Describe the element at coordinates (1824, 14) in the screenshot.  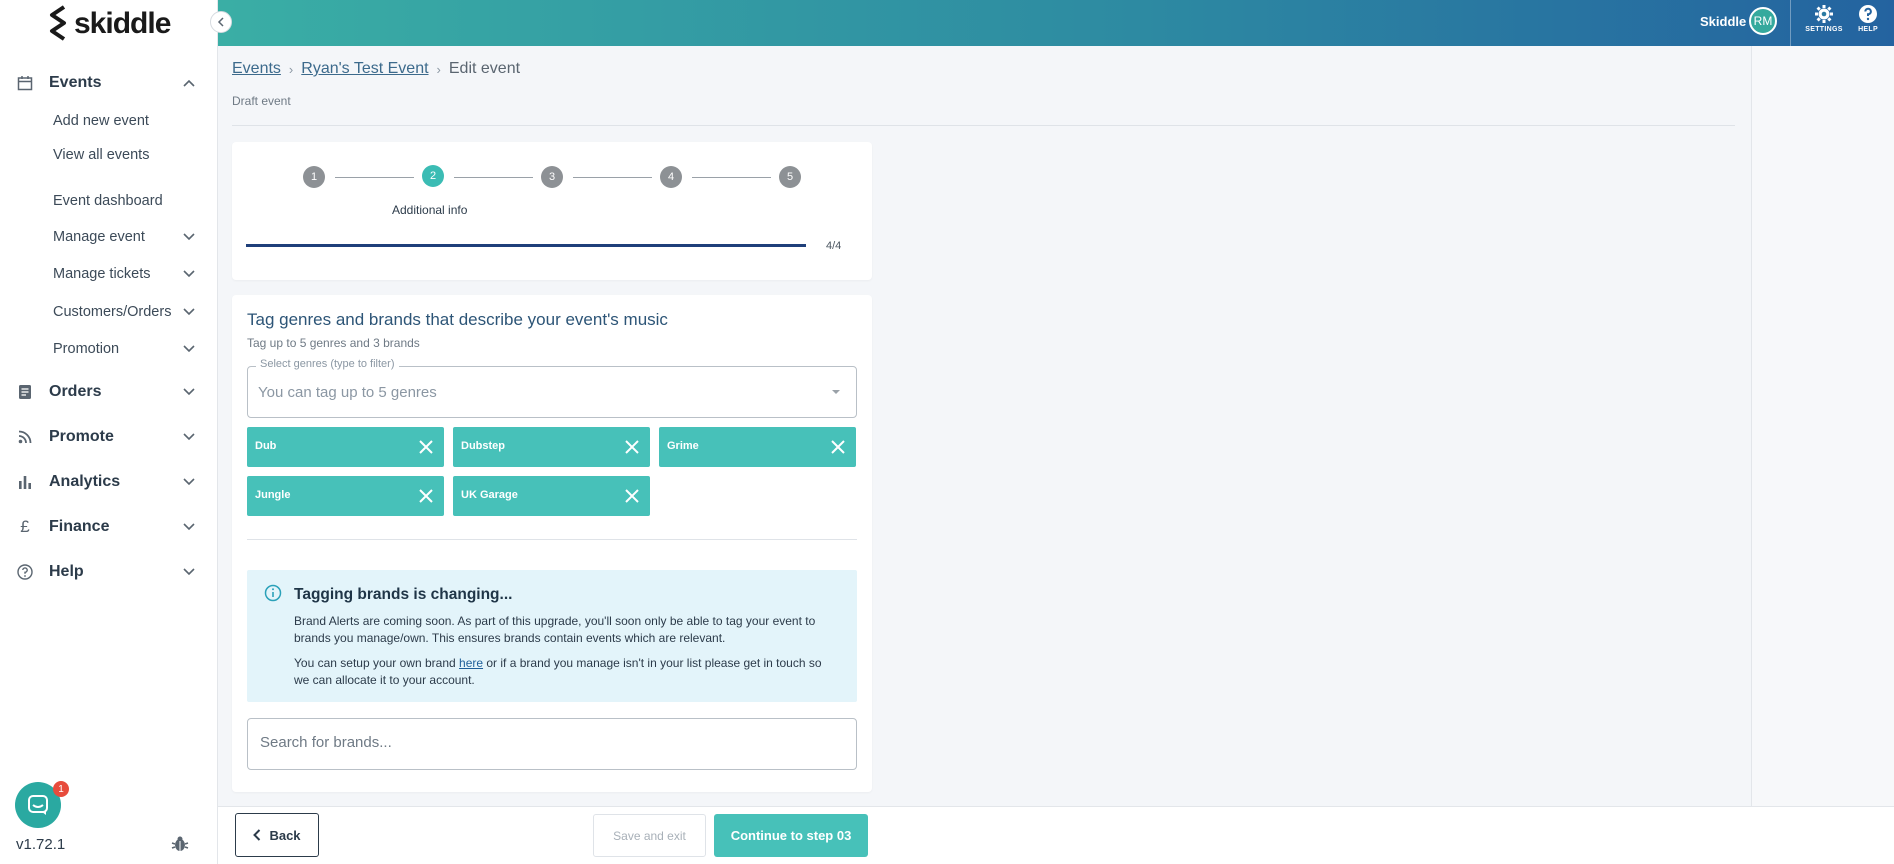
I see `gear-icon` at that location.